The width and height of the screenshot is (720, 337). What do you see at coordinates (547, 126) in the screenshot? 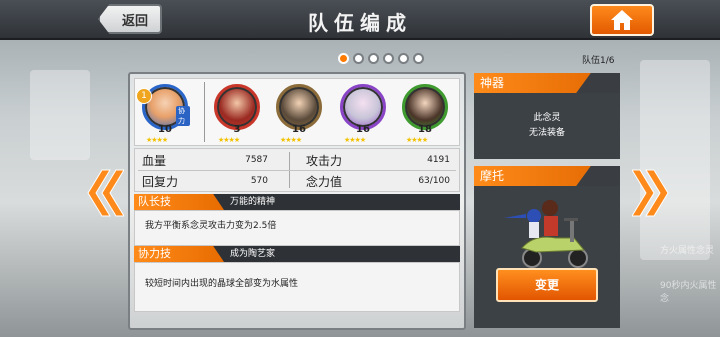
I see `artifact-slot: 此念灵 无法装备` at bounding box center [547, 126].